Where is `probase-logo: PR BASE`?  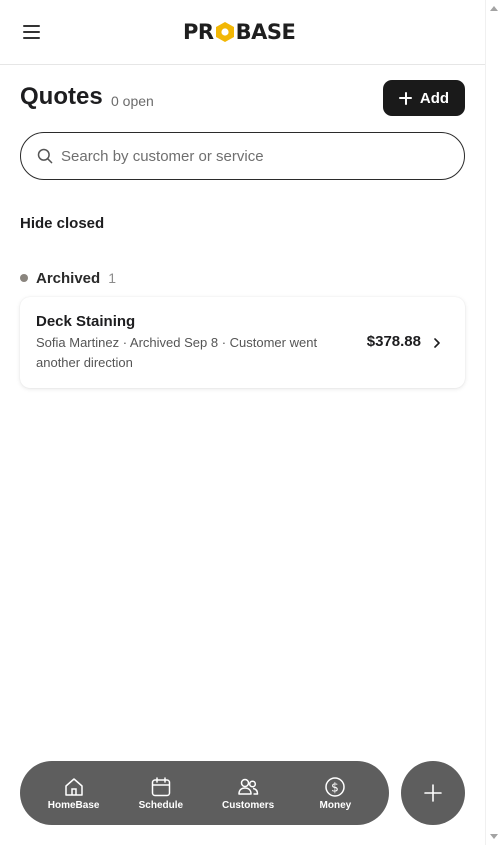 probase-logo: PR BASE is located at coordinates (239, 32).